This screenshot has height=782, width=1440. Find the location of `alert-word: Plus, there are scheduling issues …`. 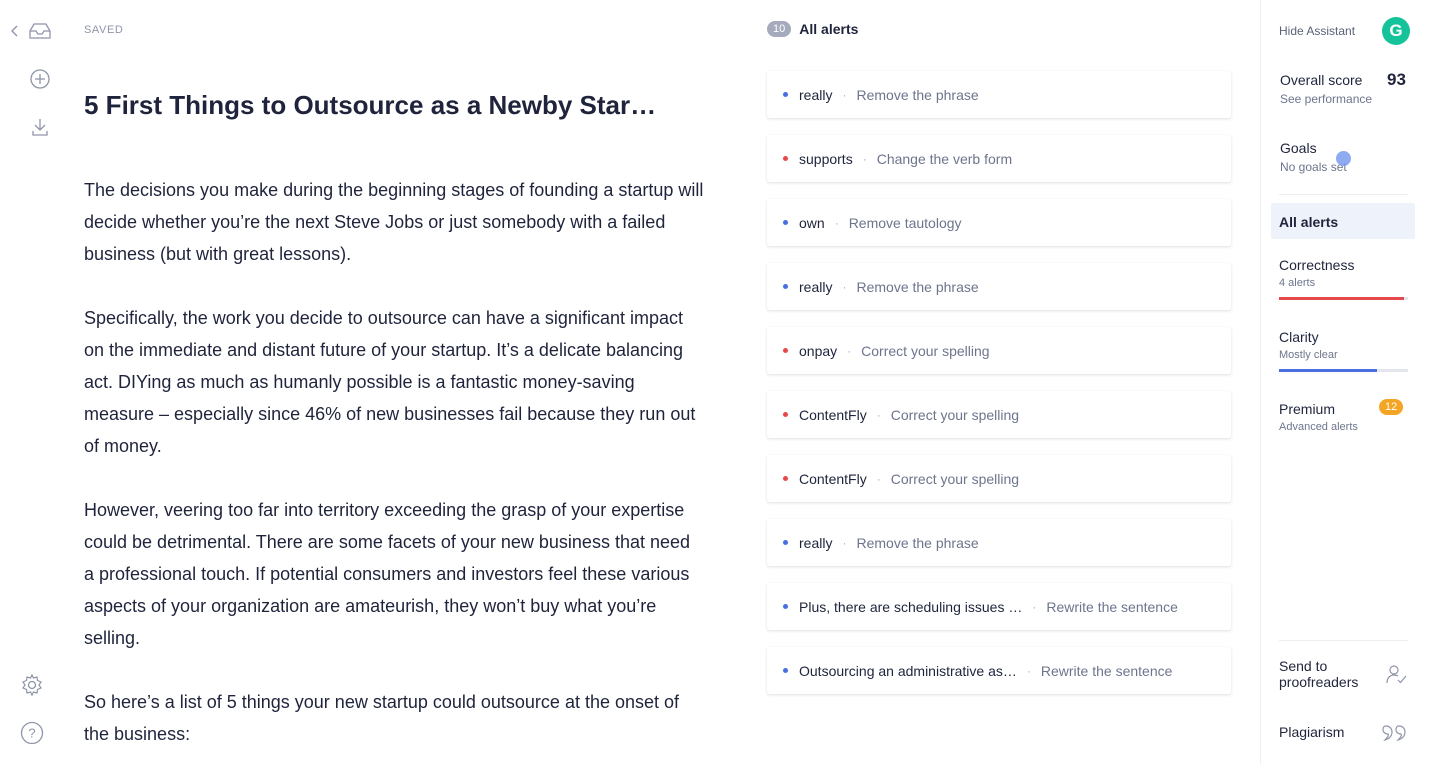

alert-word: Plus, there are scheduling issues … is located at coordinates (911, 606).